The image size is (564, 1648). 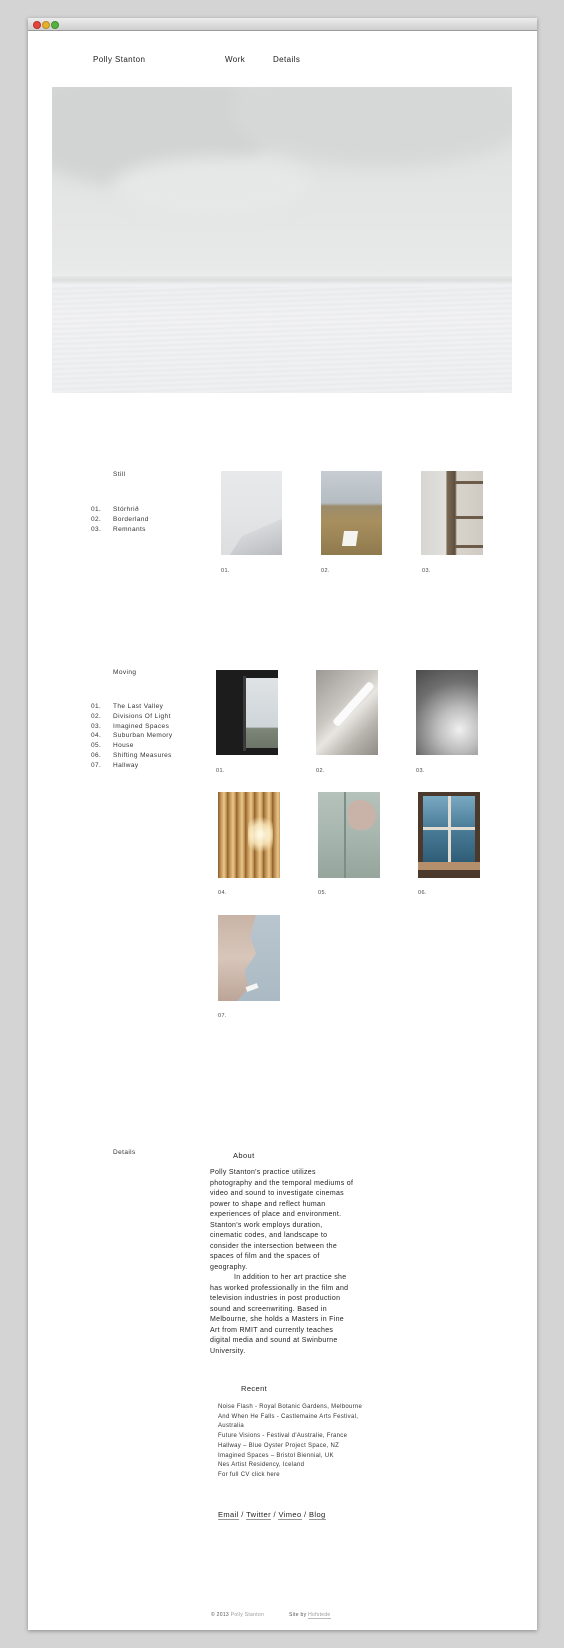 I want to click on window-titlebar, so click(x=282, y=24).